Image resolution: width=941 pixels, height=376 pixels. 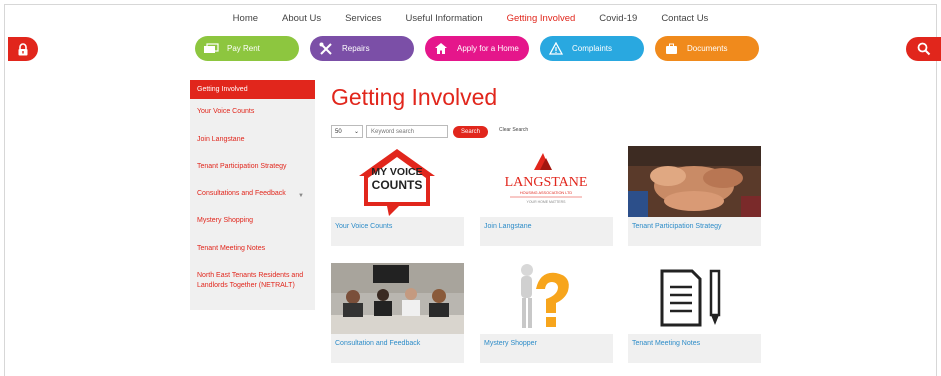 I want to click on chevron-down-icon: ▼, so click(x=301, y=196).